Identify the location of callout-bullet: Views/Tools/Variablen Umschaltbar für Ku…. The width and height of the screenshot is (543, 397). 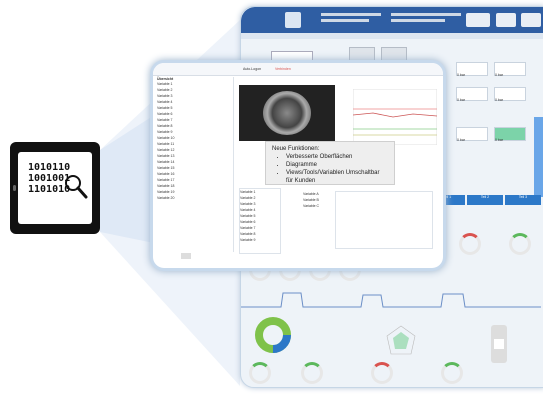
(337, 177).